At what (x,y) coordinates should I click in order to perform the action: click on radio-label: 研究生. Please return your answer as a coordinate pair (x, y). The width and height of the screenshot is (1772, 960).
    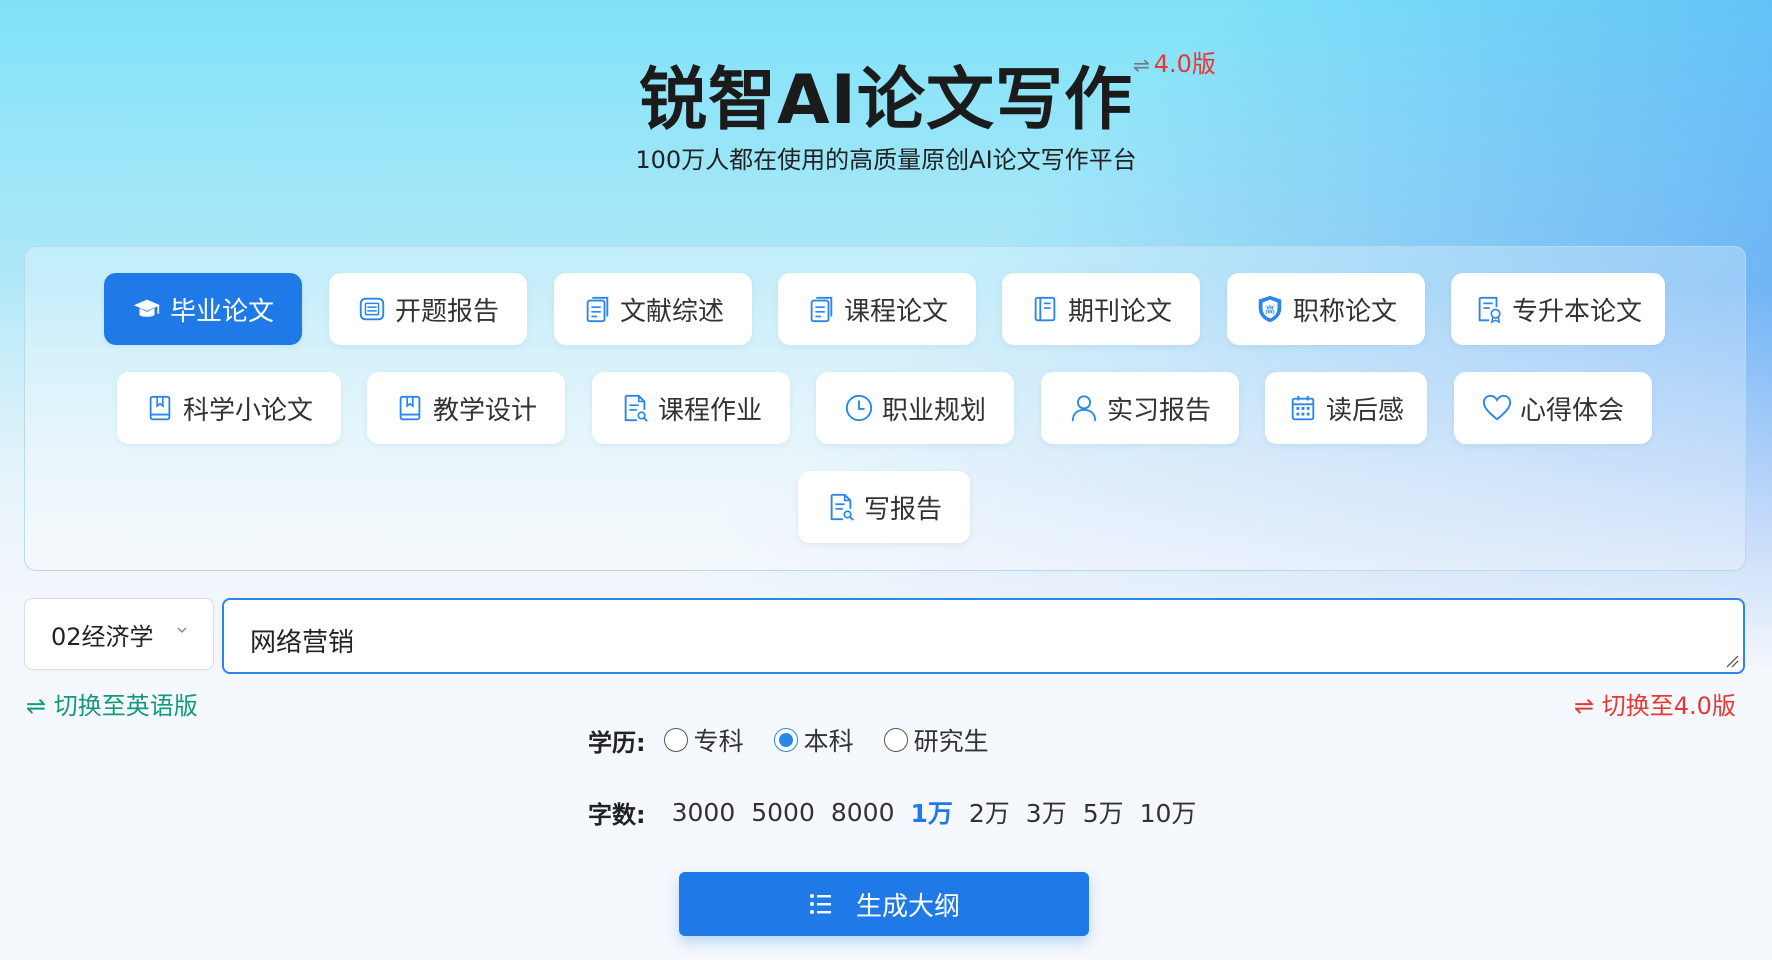
    Looking at the image, I should click on (951, 741).